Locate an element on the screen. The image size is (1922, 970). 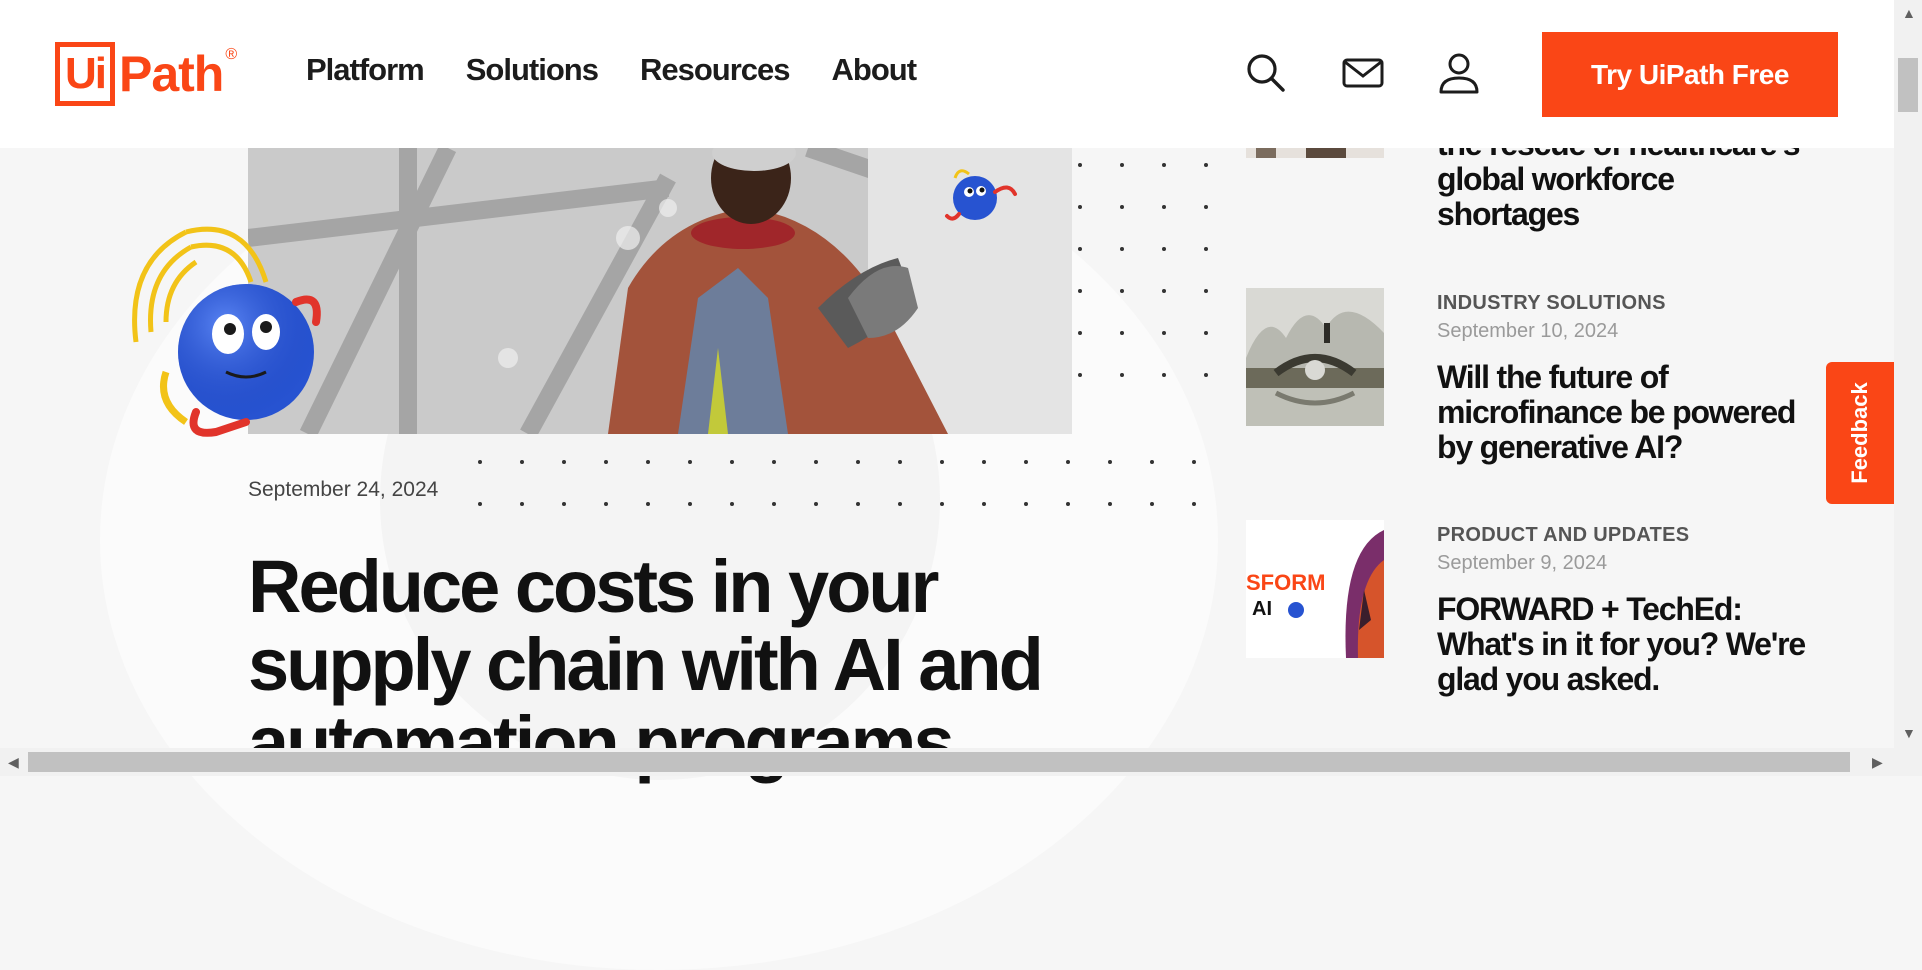
horizontal-scrollbar: ◀ ▶ is located at coordinates (961, 762).